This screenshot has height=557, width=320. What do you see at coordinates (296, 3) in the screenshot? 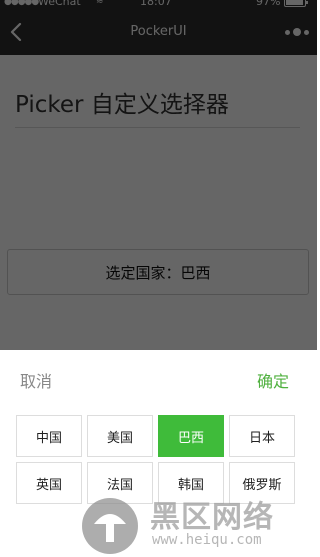
I see `battery-icon` at bounding box center [296, 3].